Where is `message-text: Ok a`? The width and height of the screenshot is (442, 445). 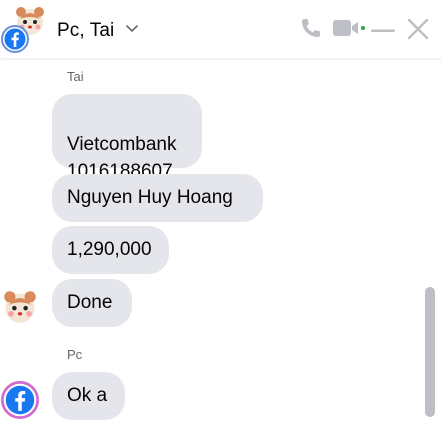 message-text: Ok a is located at coordinates (87, 395).